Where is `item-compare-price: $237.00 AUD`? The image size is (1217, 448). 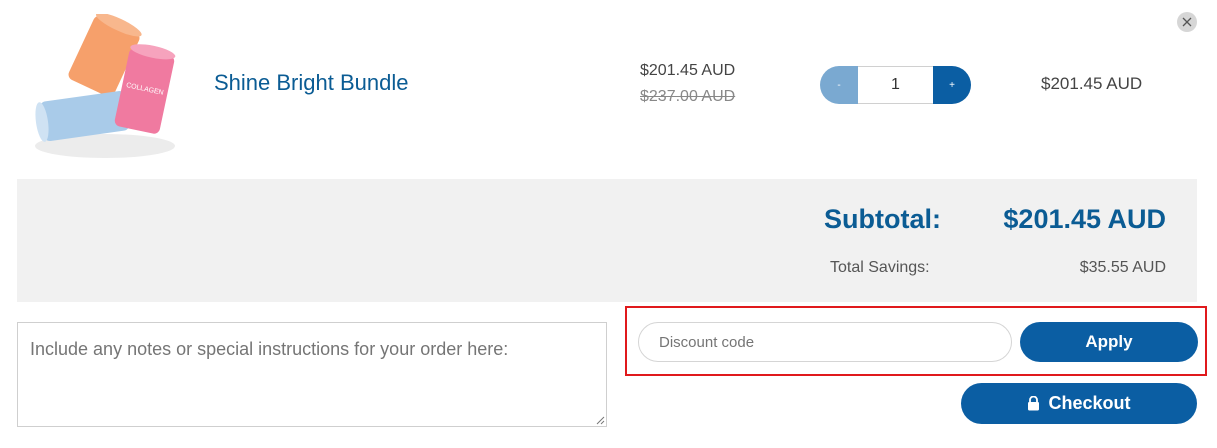 item-compare-price: $237.00 AUD is located at coordinates (688, 96).